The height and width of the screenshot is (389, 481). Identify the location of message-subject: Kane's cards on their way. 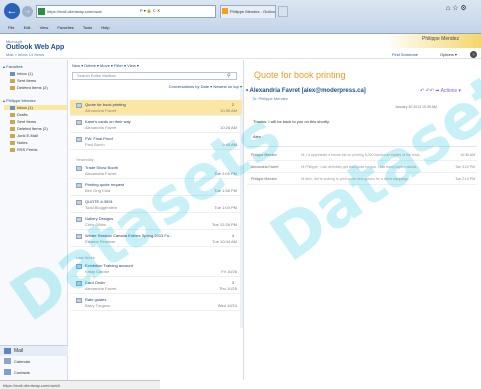
(108, 121).